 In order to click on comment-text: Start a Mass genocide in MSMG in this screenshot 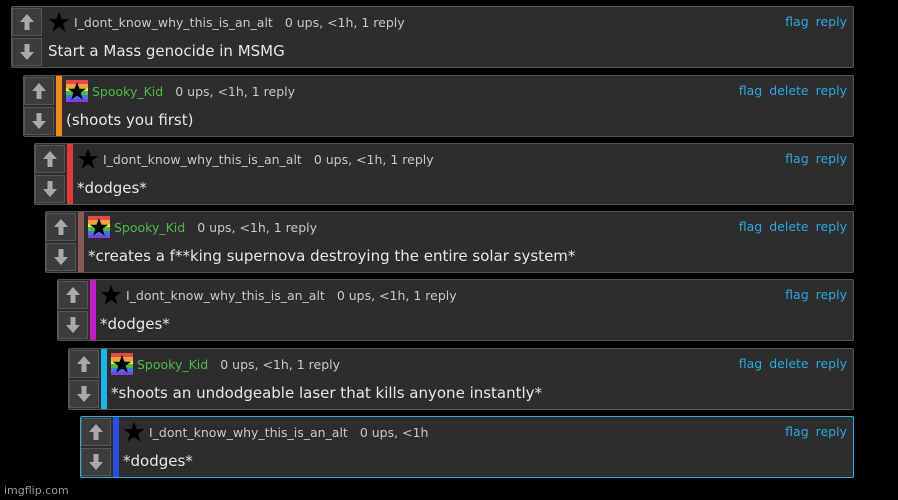, I will do `click(166, 51)`.